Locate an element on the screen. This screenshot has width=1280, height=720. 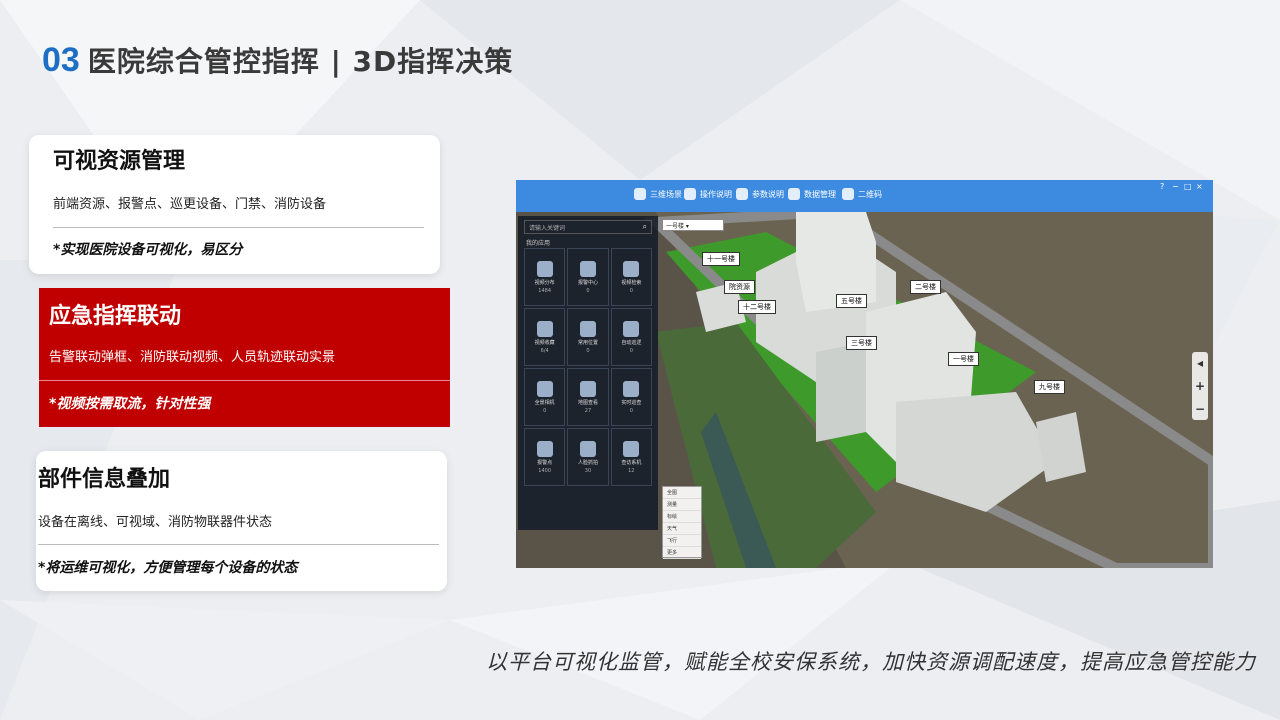
tile-label: 自动巡逻 is located at coordinates (631, 342).